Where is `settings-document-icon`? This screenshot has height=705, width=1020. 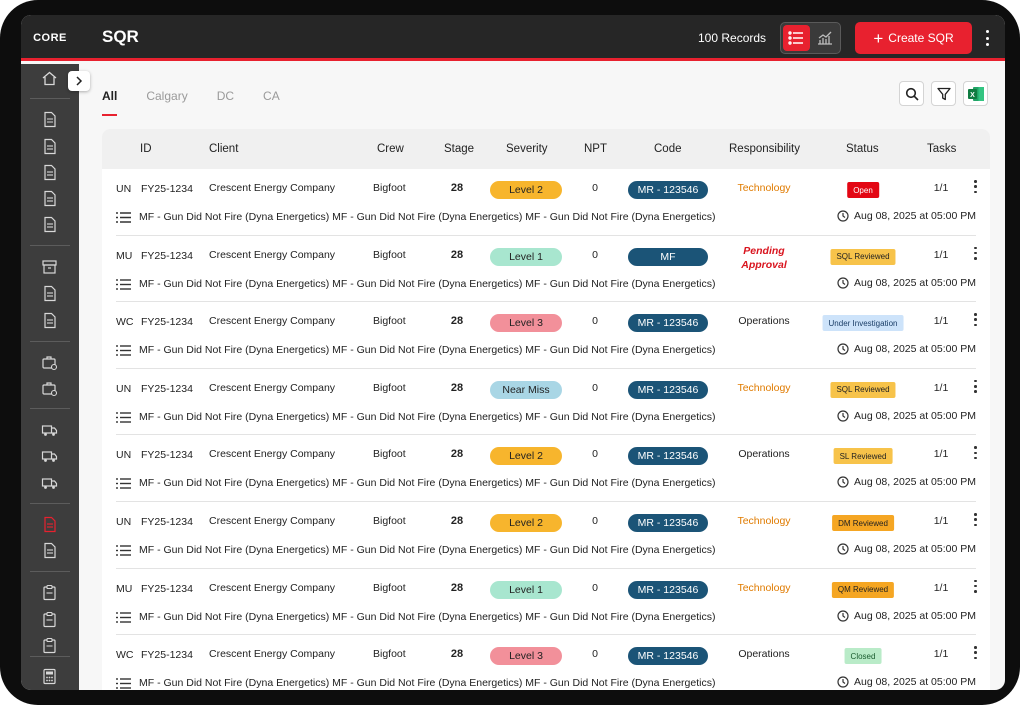 settings-document-icon is located at coordinates (49, 172).